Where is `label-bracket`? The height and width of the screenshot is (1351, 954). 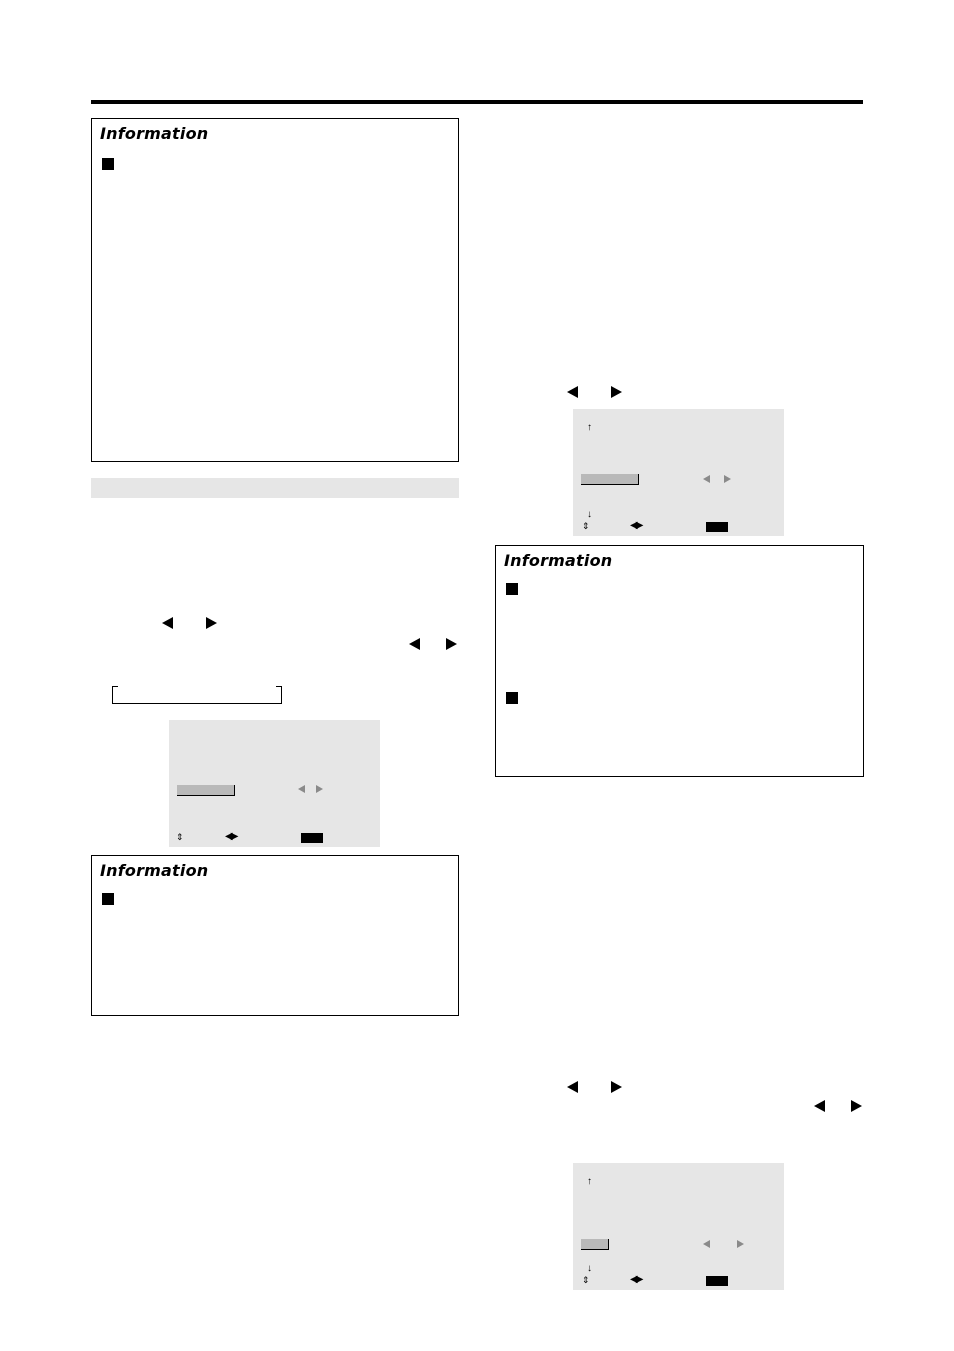 label-bracket is located at coordinates (197, 695).